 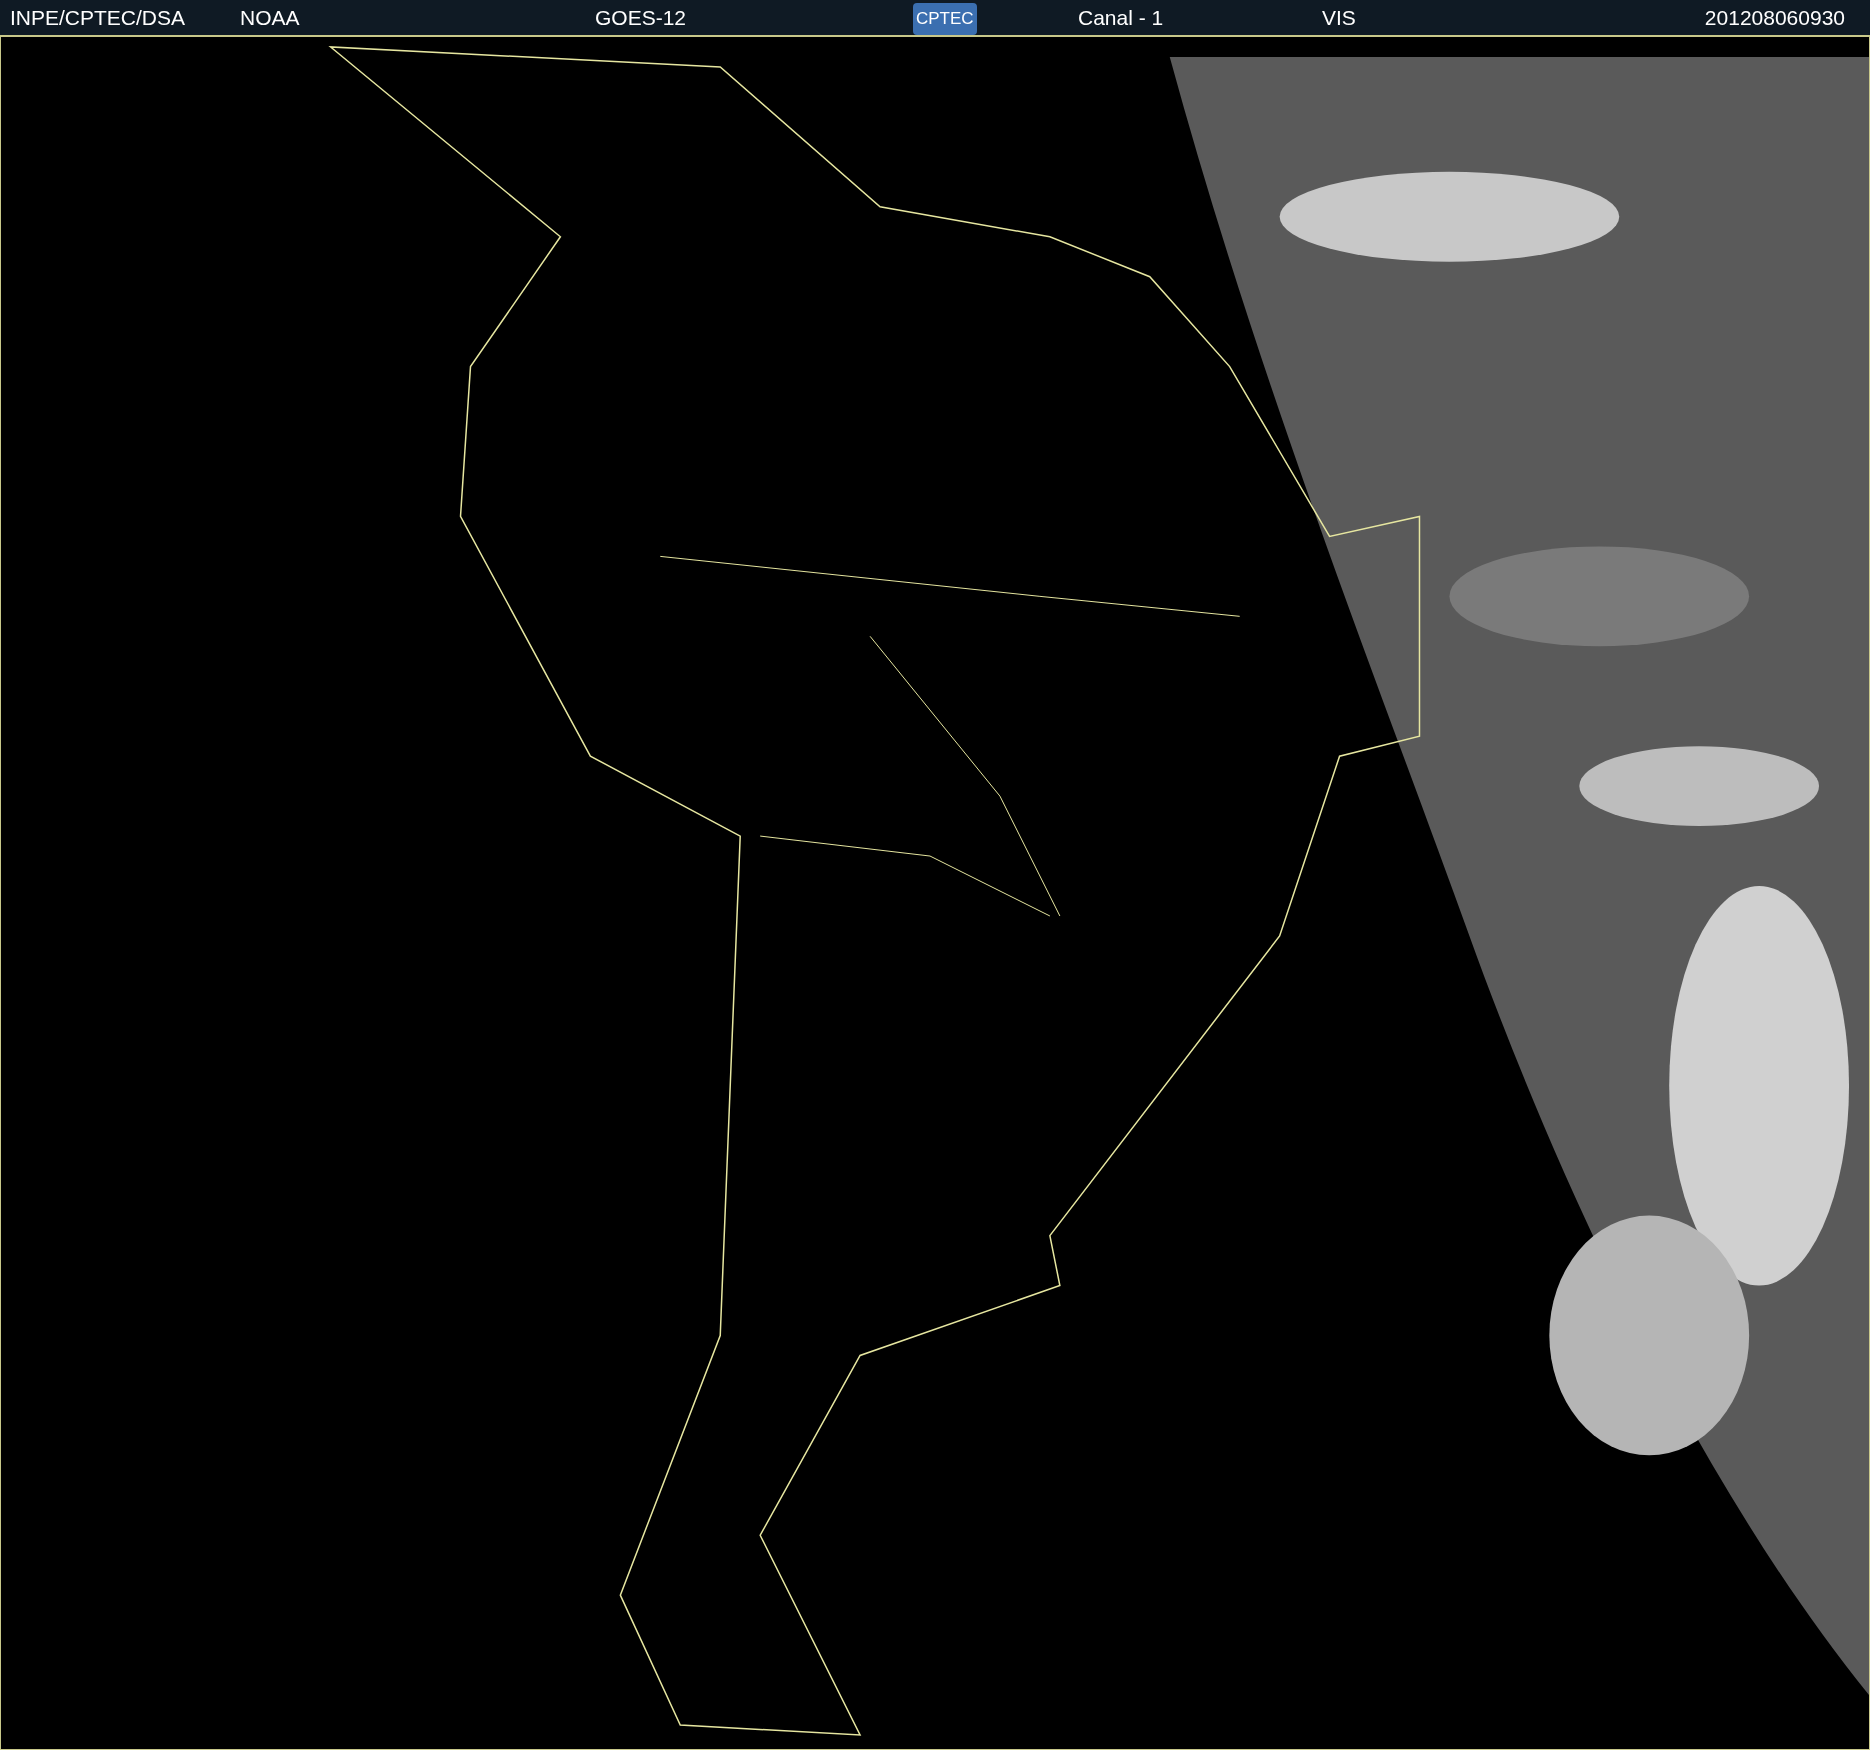 I want to click on satellite-label: GOES-12, so click(x=641, y=17).